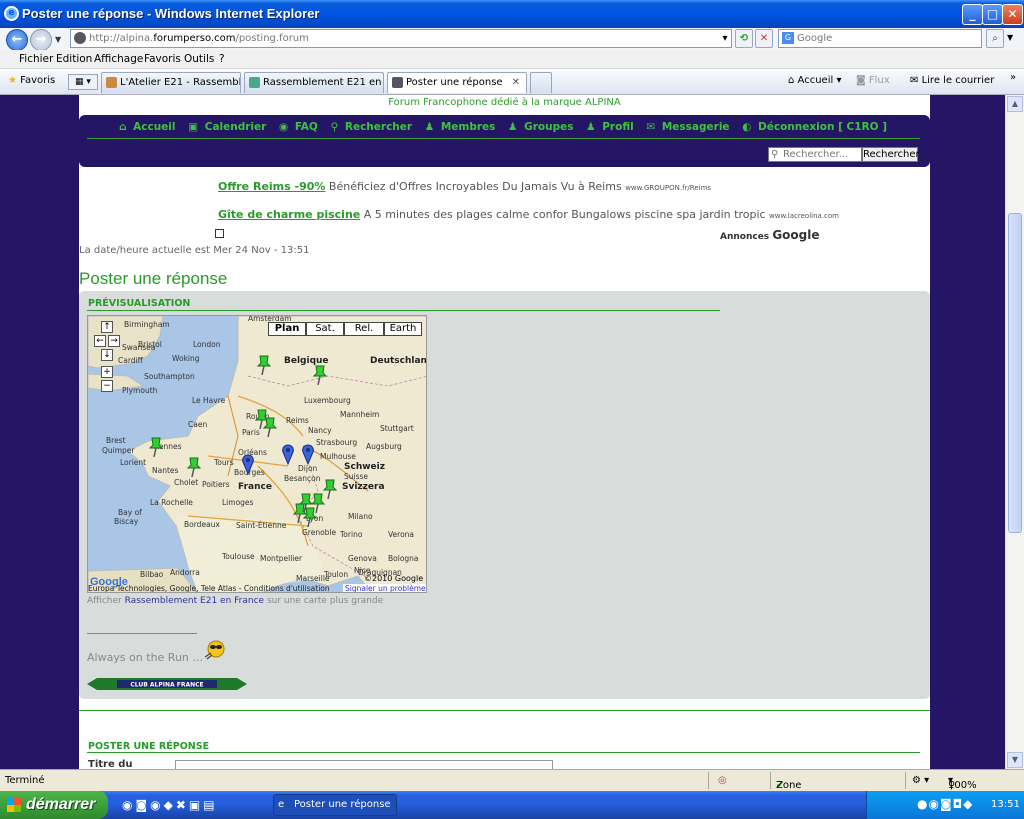  What do you see at coordinates (325, 329) in the screenshot?
I see `map-type-sat: Sat.` at bounding box center [325, 329].